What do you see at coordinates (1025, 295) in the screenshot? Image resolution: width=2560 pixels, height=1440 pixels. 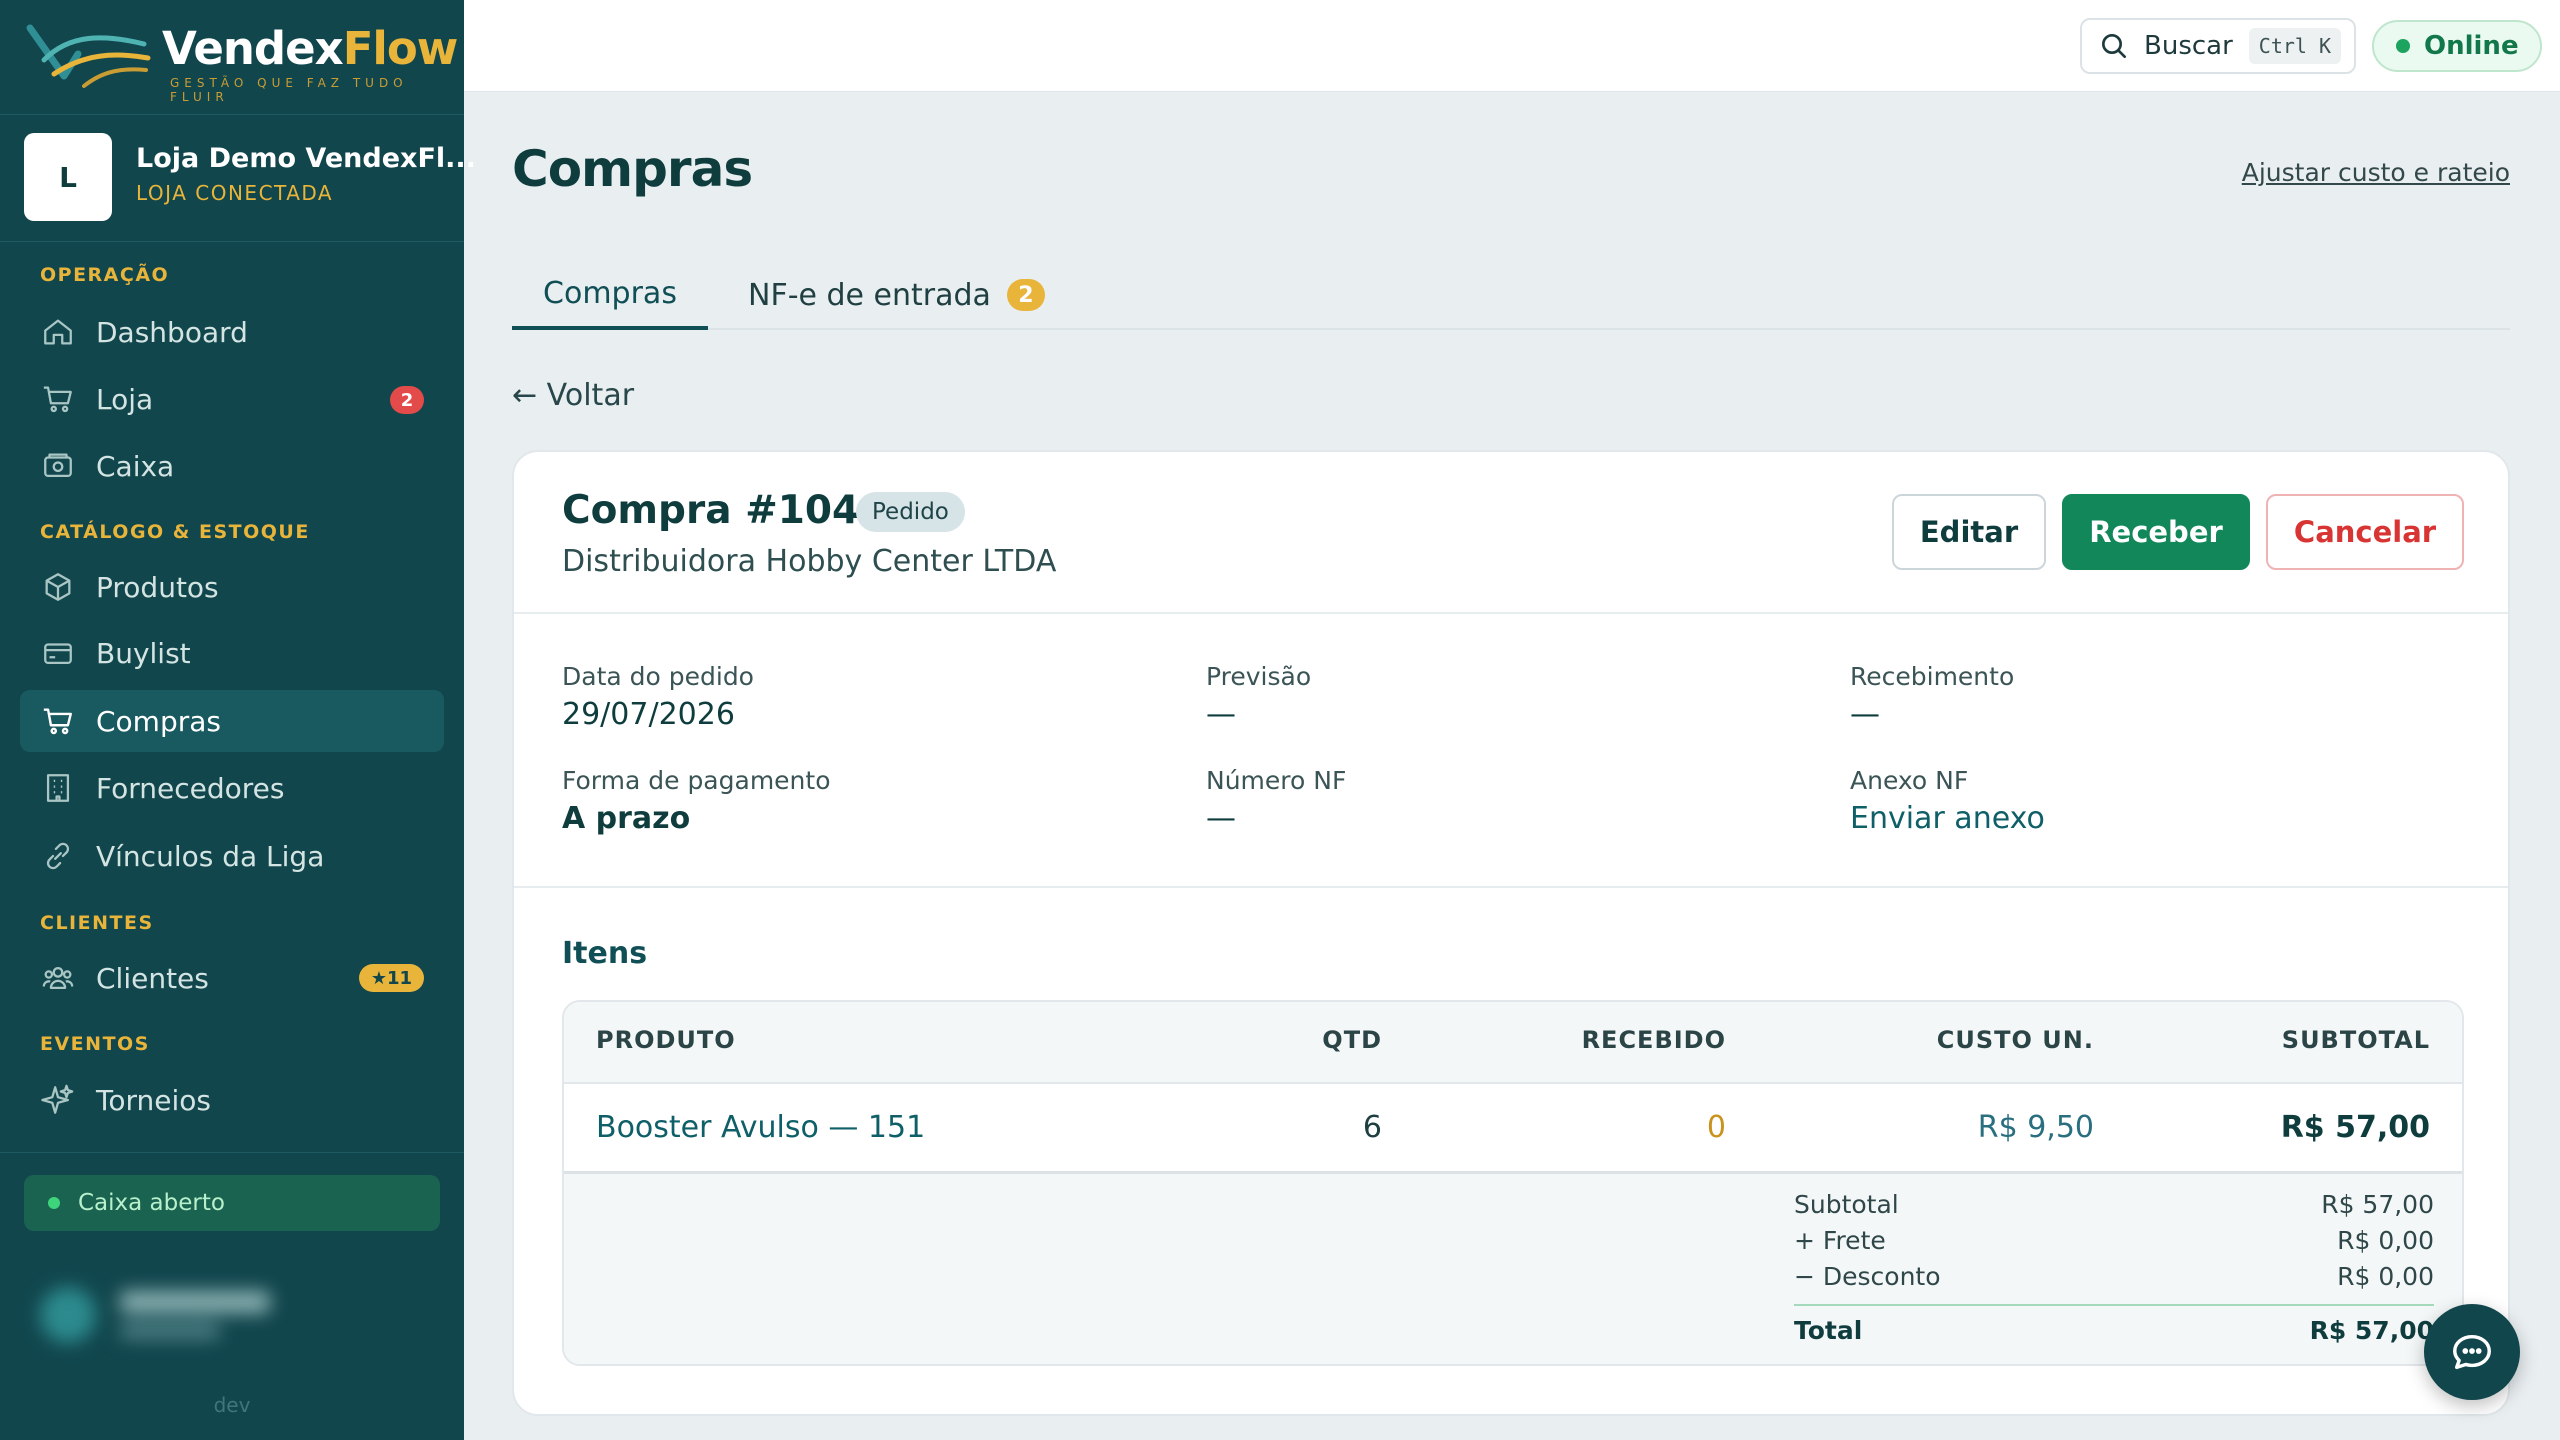 I see `count-badge: 2` at bounding box center [1025, 295].